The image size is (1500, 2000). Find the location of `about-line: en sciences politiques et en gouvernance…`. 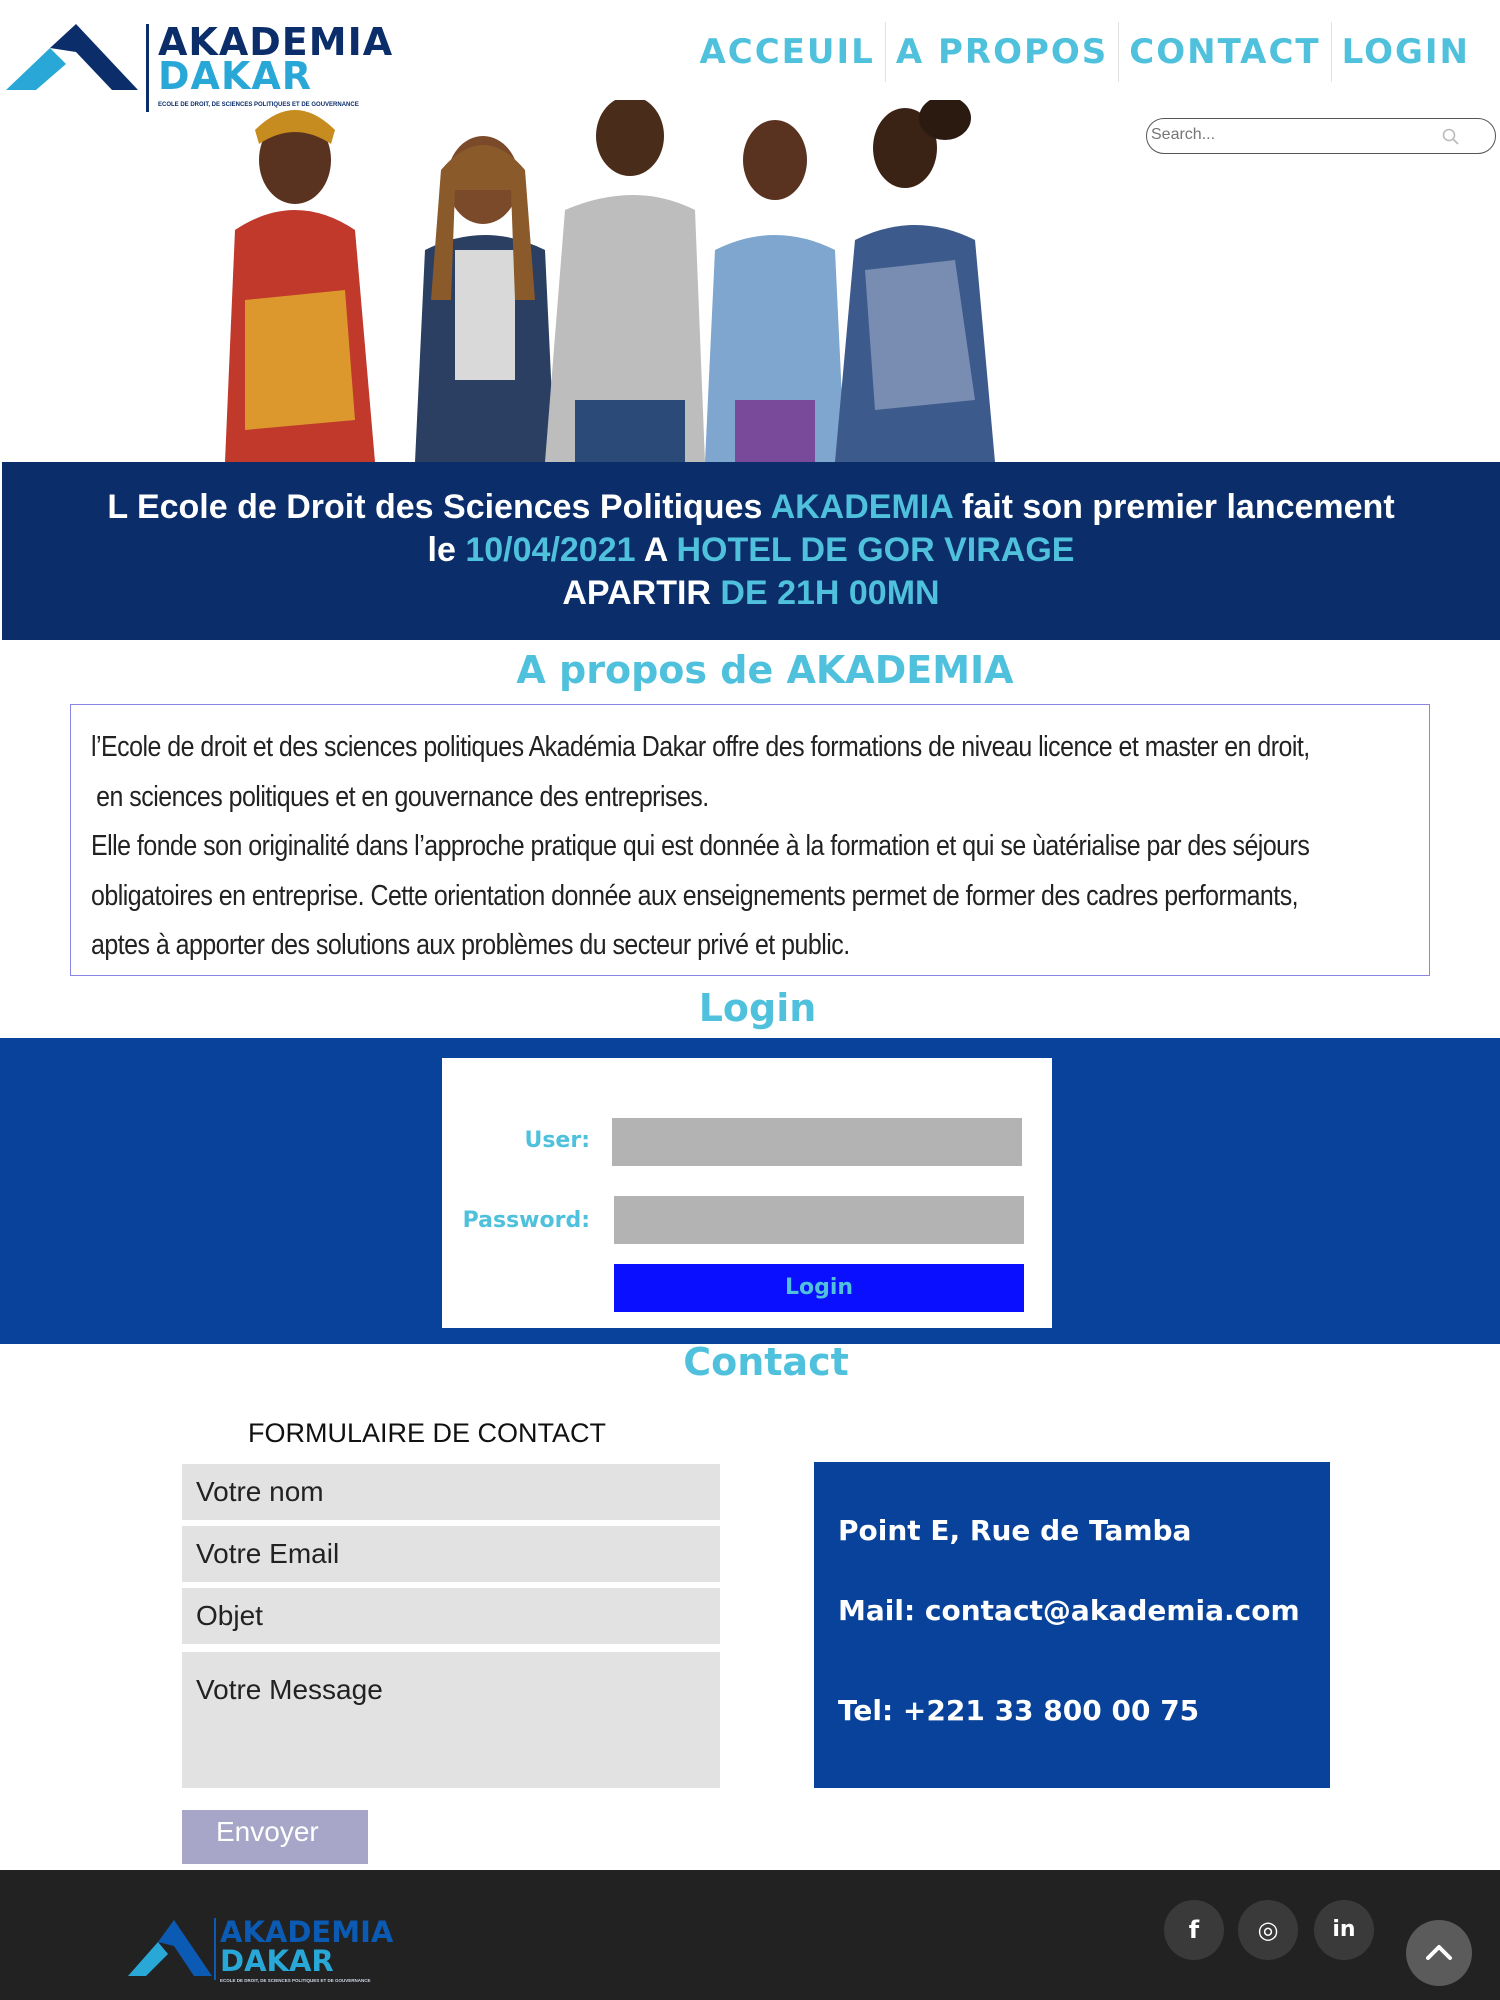

about-line: en sciences politiques et en gouvernance… is located at coordinates (402, 796).